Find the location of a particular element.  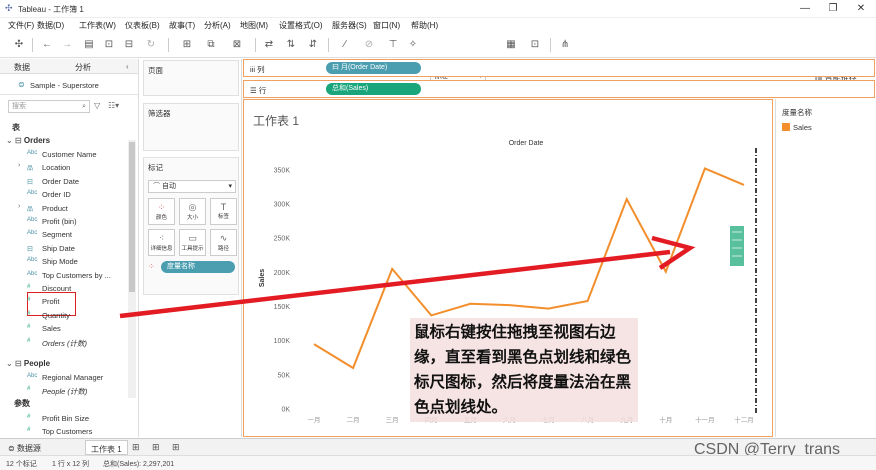

menu-server: 服务器(S) is located at coordinates (349, 25).